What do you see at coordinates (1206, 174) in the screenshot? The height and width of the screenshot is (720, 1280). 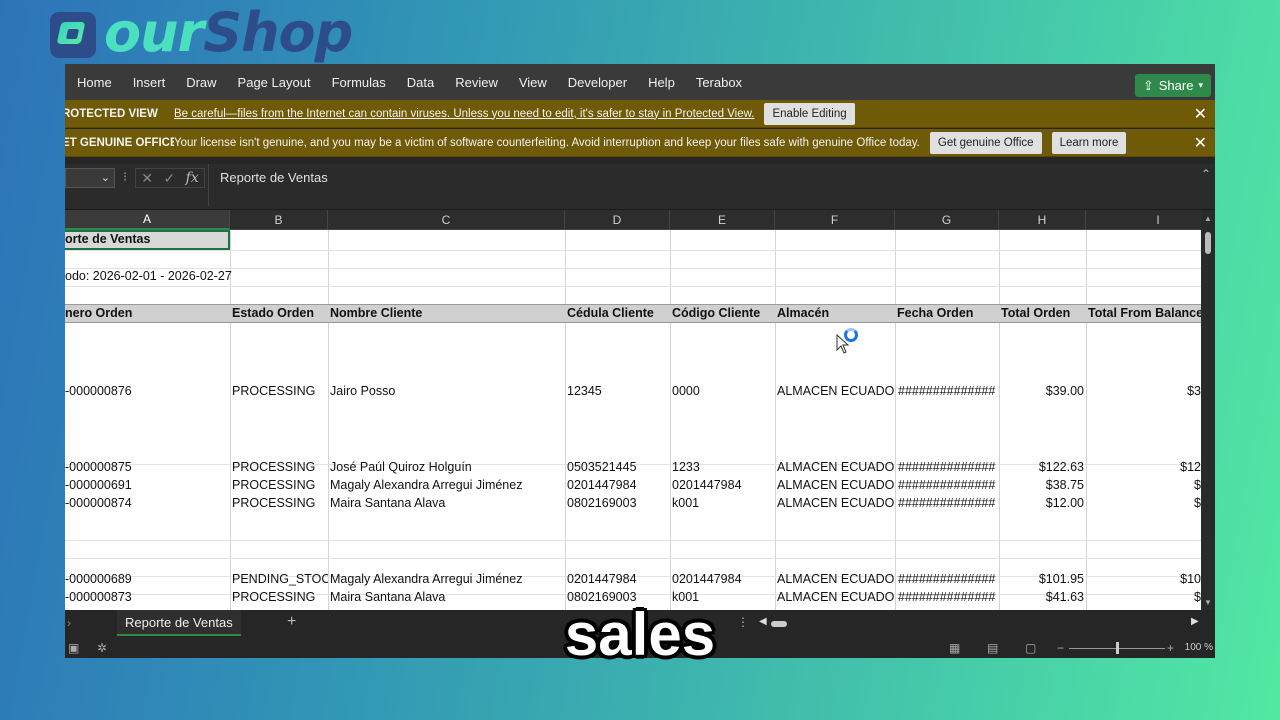 I see `collapse-icon: ⌃` at bounding box center [1206, 174].